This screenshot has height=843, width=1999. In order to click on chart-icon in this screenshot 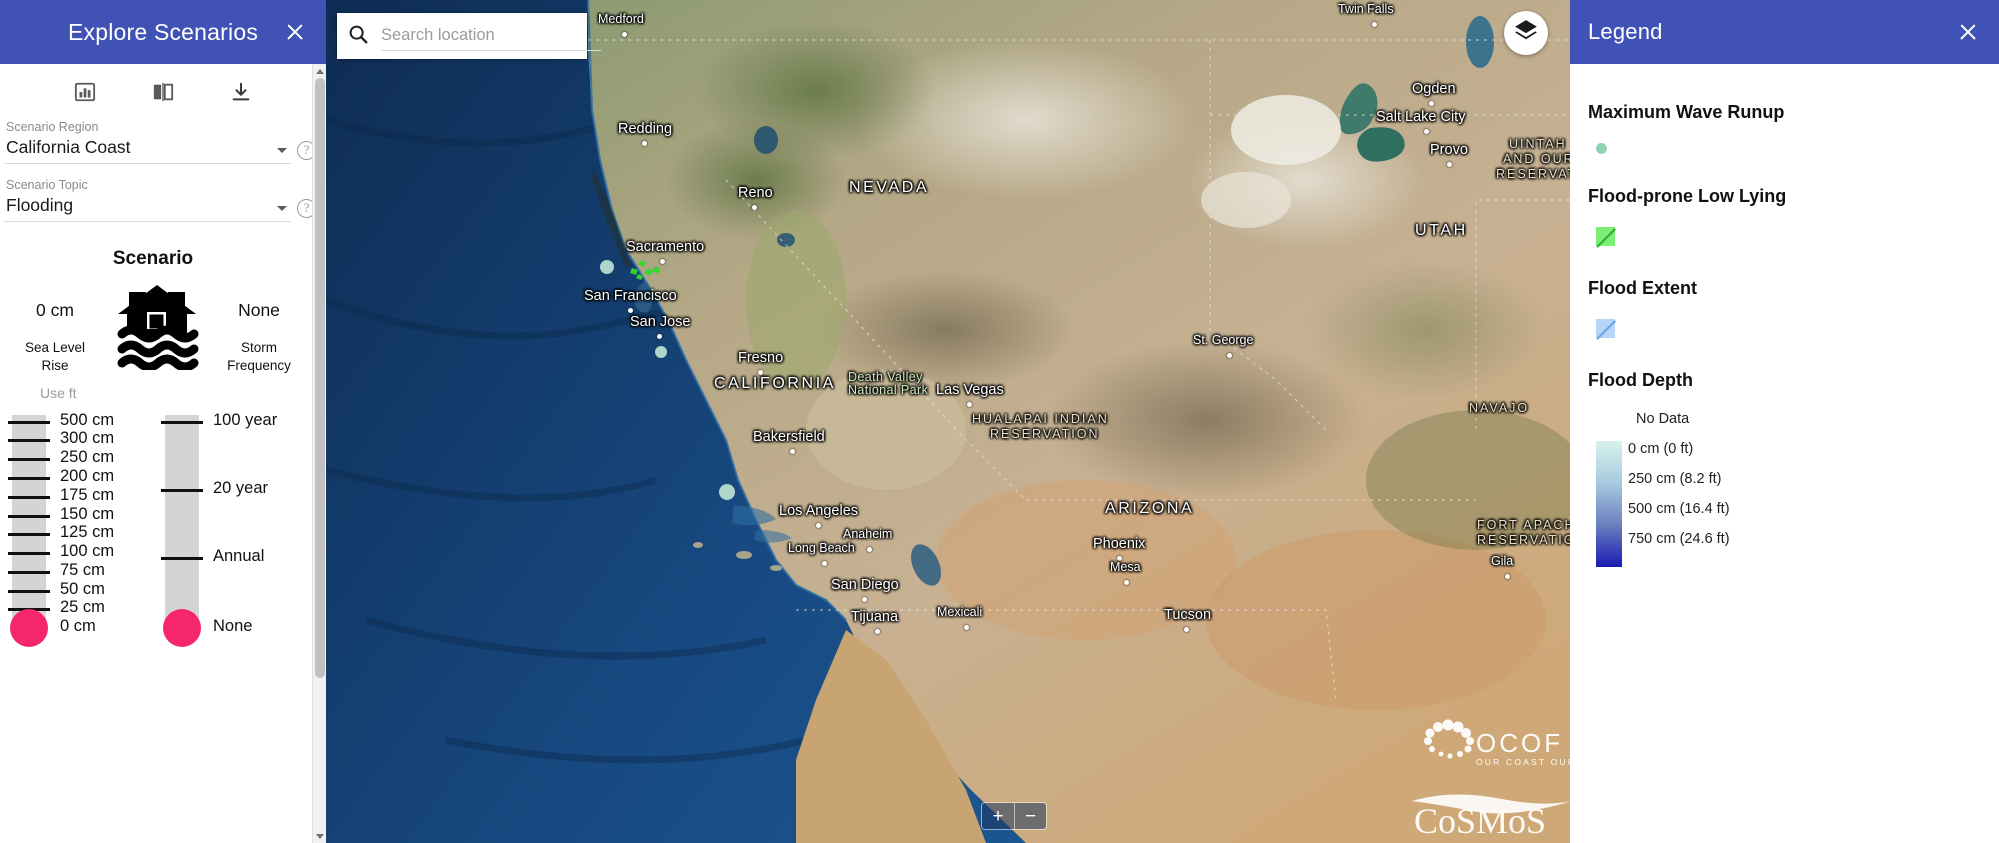, I will do `click(85, 92)`.